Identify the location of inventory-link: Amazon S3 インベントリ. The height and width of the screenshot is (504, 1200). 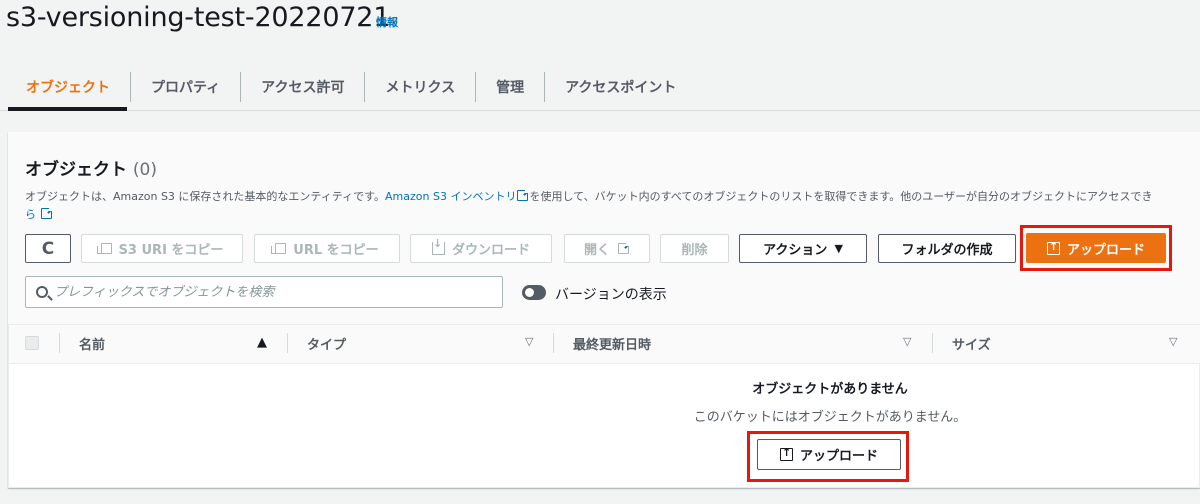
(450, 196).